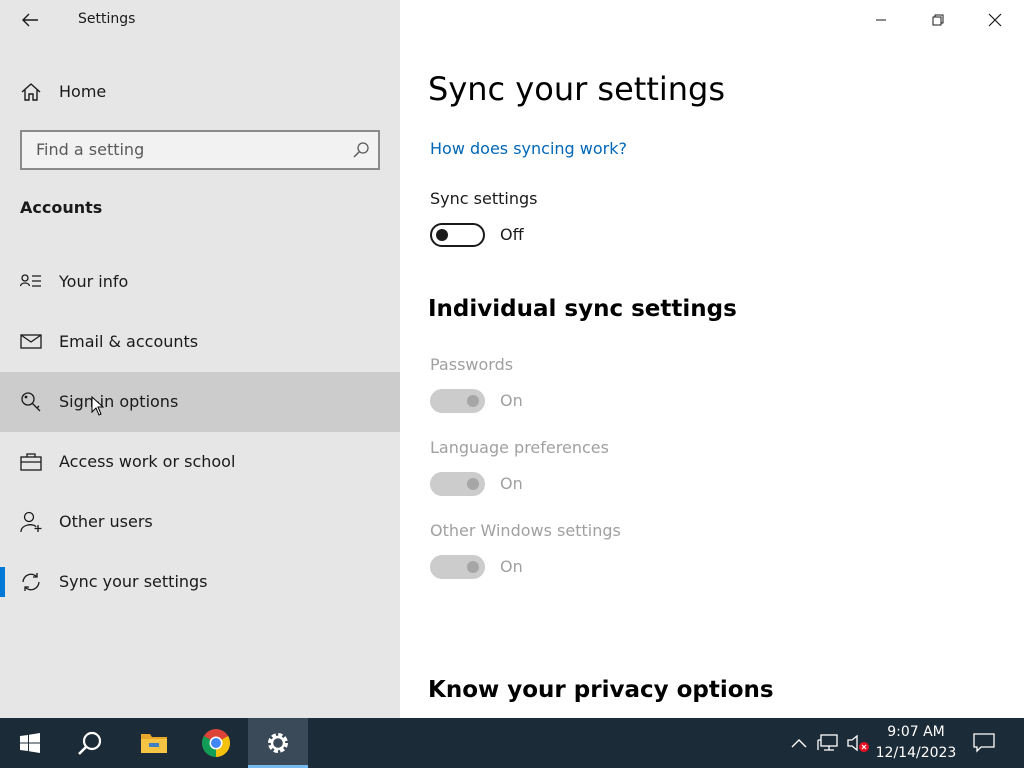 The width and height of the screenshot is (1024, 768). I want to click on search-box, so click(200, 150).